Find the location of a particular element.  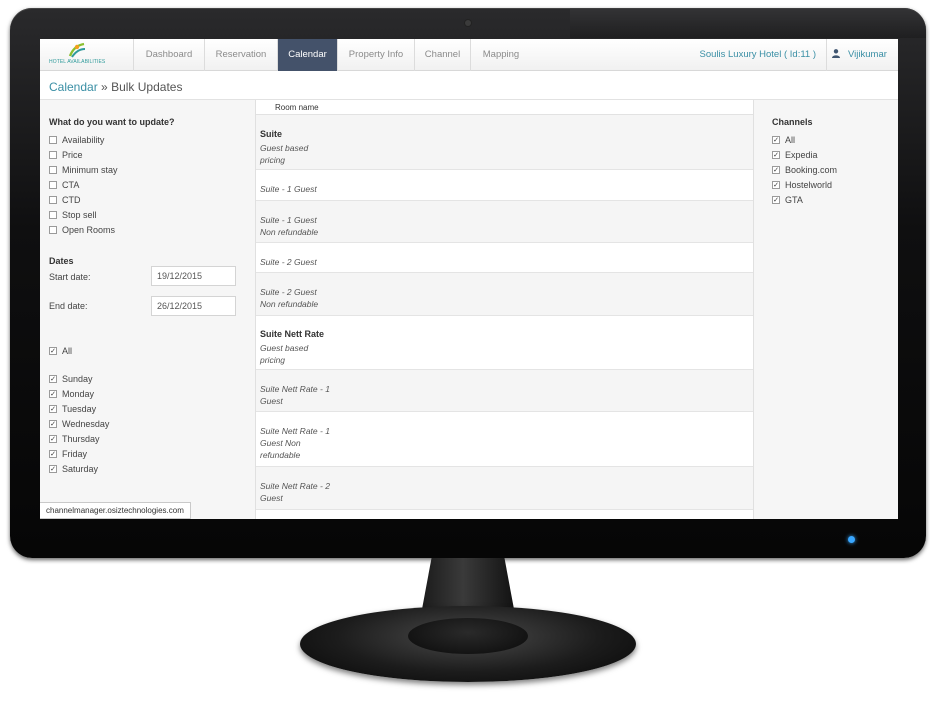

channel-expedia: ✓ Expedia is located at coordinates (795, 155).